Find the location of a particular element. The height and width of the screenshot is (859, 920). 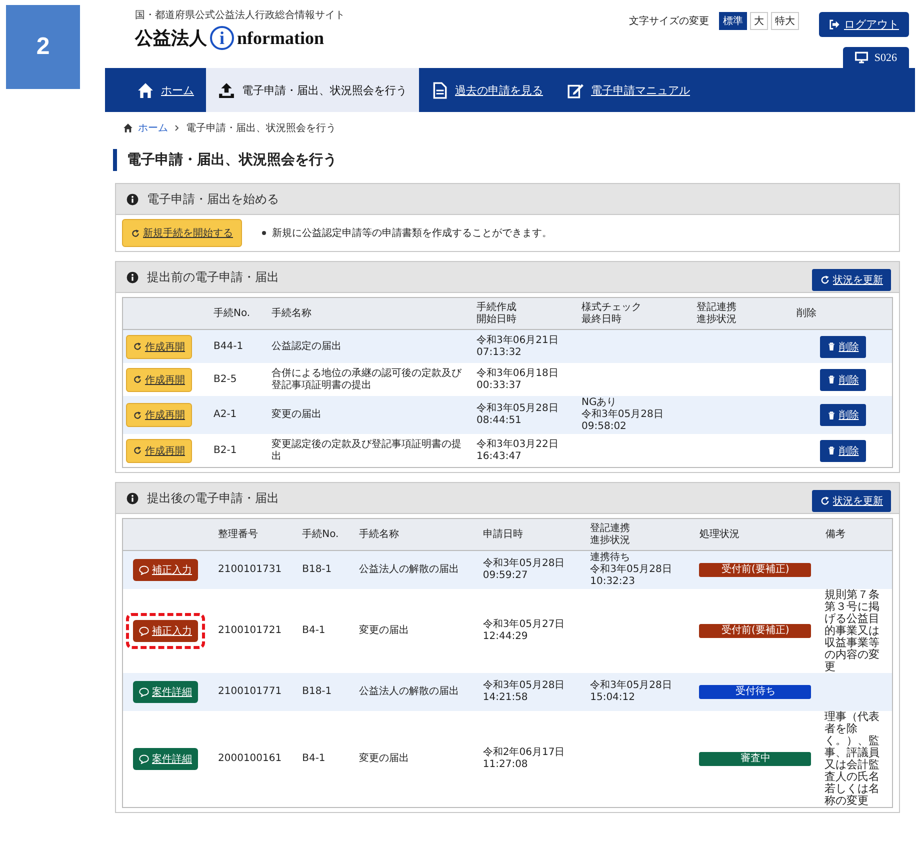

table-cell-text: 令和2年06月17日 is located at coordinates (524, 753).